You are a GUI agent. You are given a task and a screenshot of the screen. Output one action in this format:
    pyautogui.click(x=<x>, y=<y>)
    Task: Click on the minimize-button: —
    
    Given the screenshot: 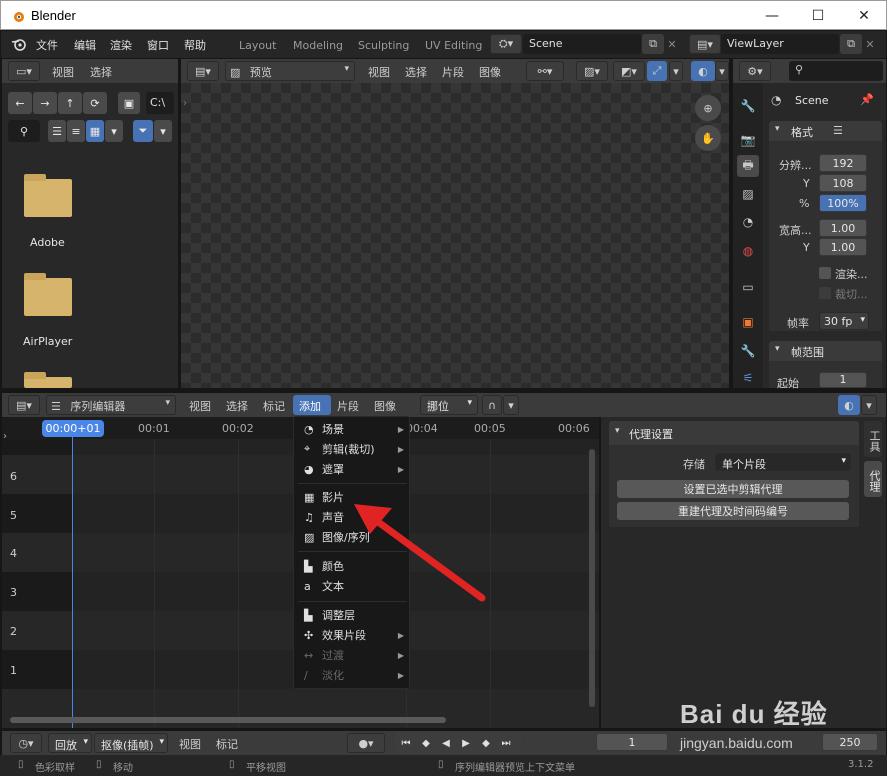 What is the action you would take?
    pyautogui.click(x=772, y=16)
    